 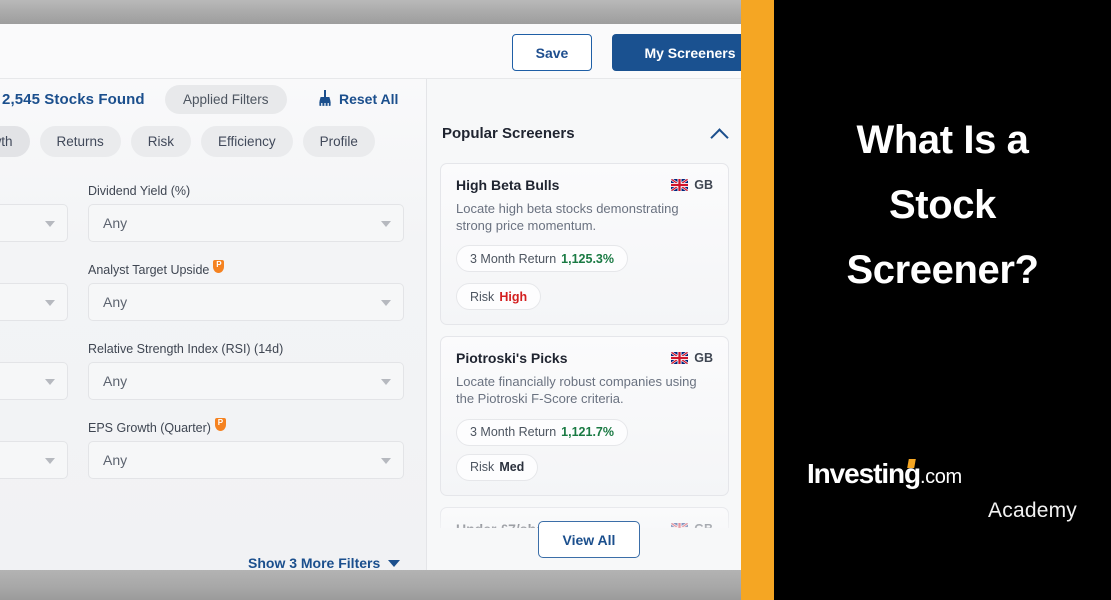 I want to click on filter-row-eps-growth: EPS Growth (Quarter) Any, so click(x=211, y=458).